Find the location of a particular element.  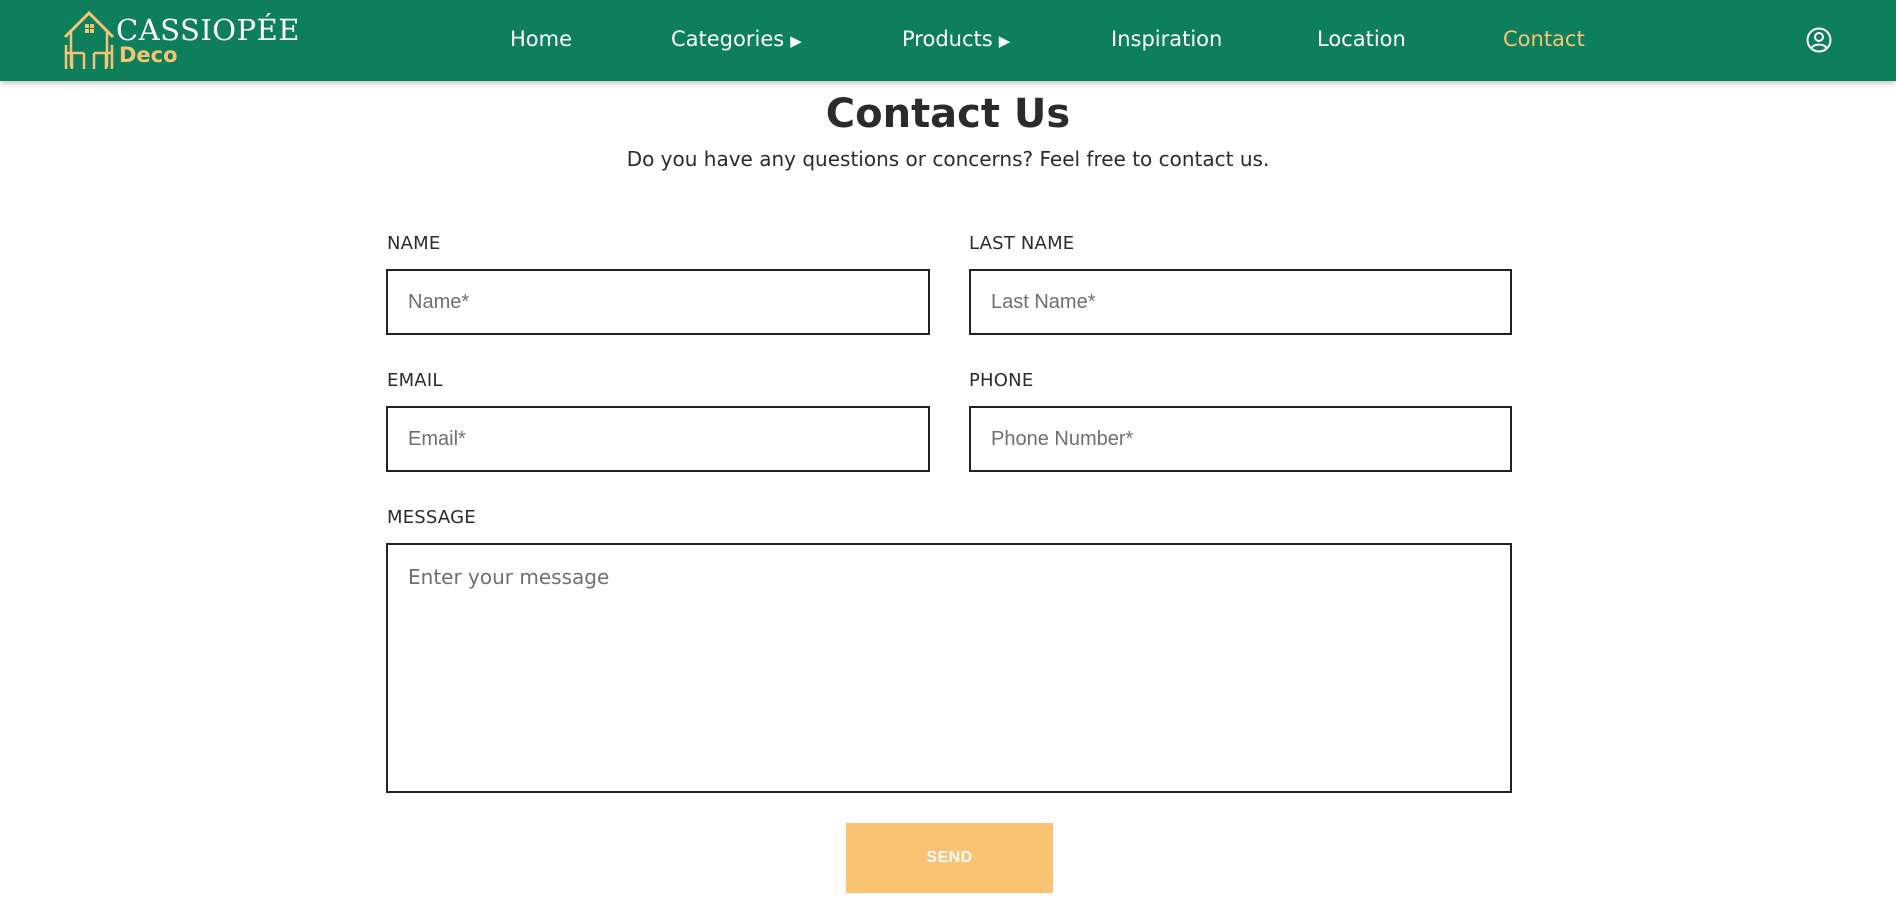

email-input is located at coordinates (658, 439).